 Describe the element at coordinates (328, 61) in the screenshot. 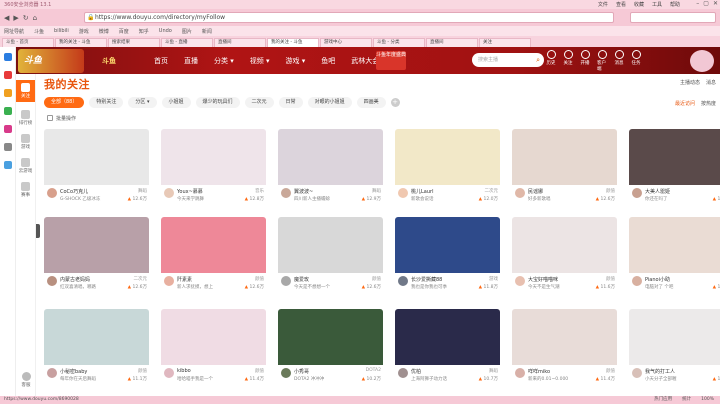

I see `nav-fishbar: 鱼吧` at that location.